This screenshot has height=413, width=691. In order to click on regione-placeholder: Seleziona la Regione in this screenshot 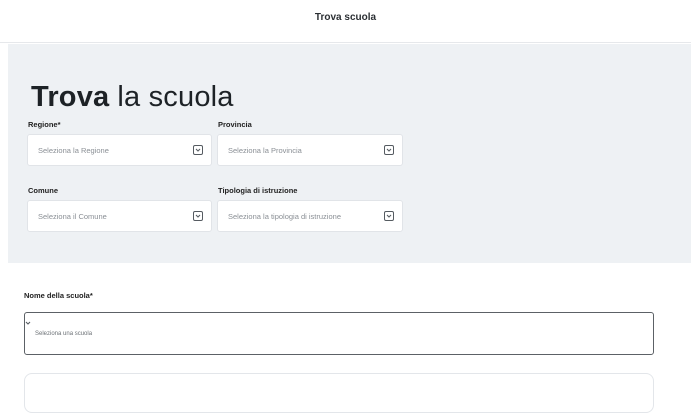, I will do `click(73, 150)`.